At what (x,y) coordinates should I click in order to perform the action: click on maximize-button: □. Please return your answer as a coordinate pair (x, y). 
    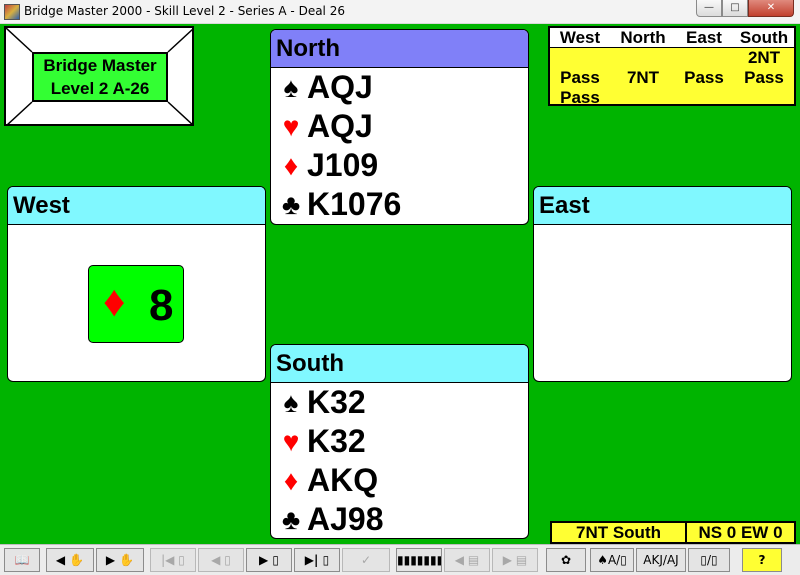
    Looking at the image, I should click on (735, 8).